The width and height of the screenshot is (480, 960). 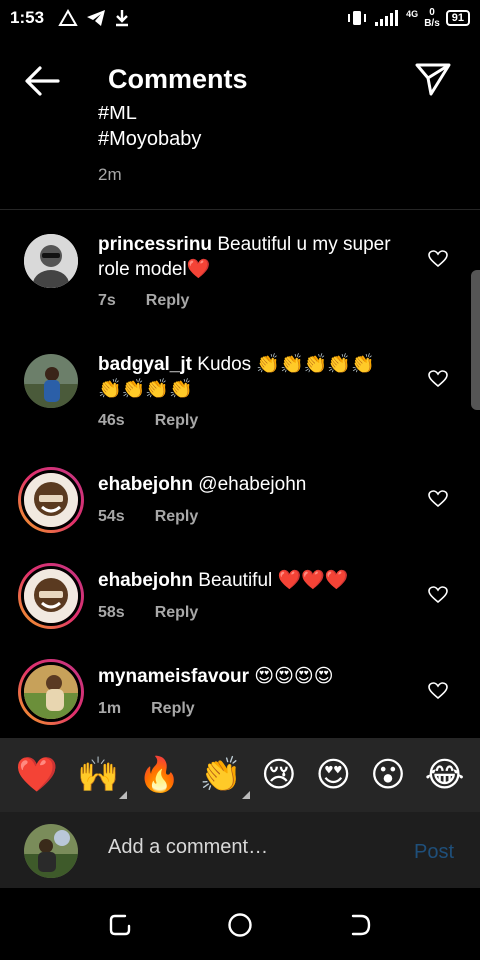 I want to click on system-nav-bar, so click(x=240, y=924).